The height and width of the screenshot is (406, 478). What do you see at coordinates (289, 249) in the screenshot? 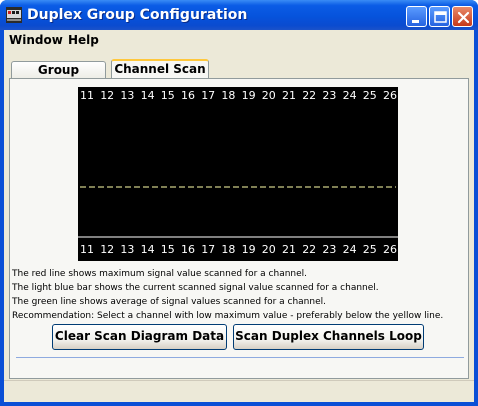
I see `channel-tick-bottom: 21` at bounding box center [289, 249].